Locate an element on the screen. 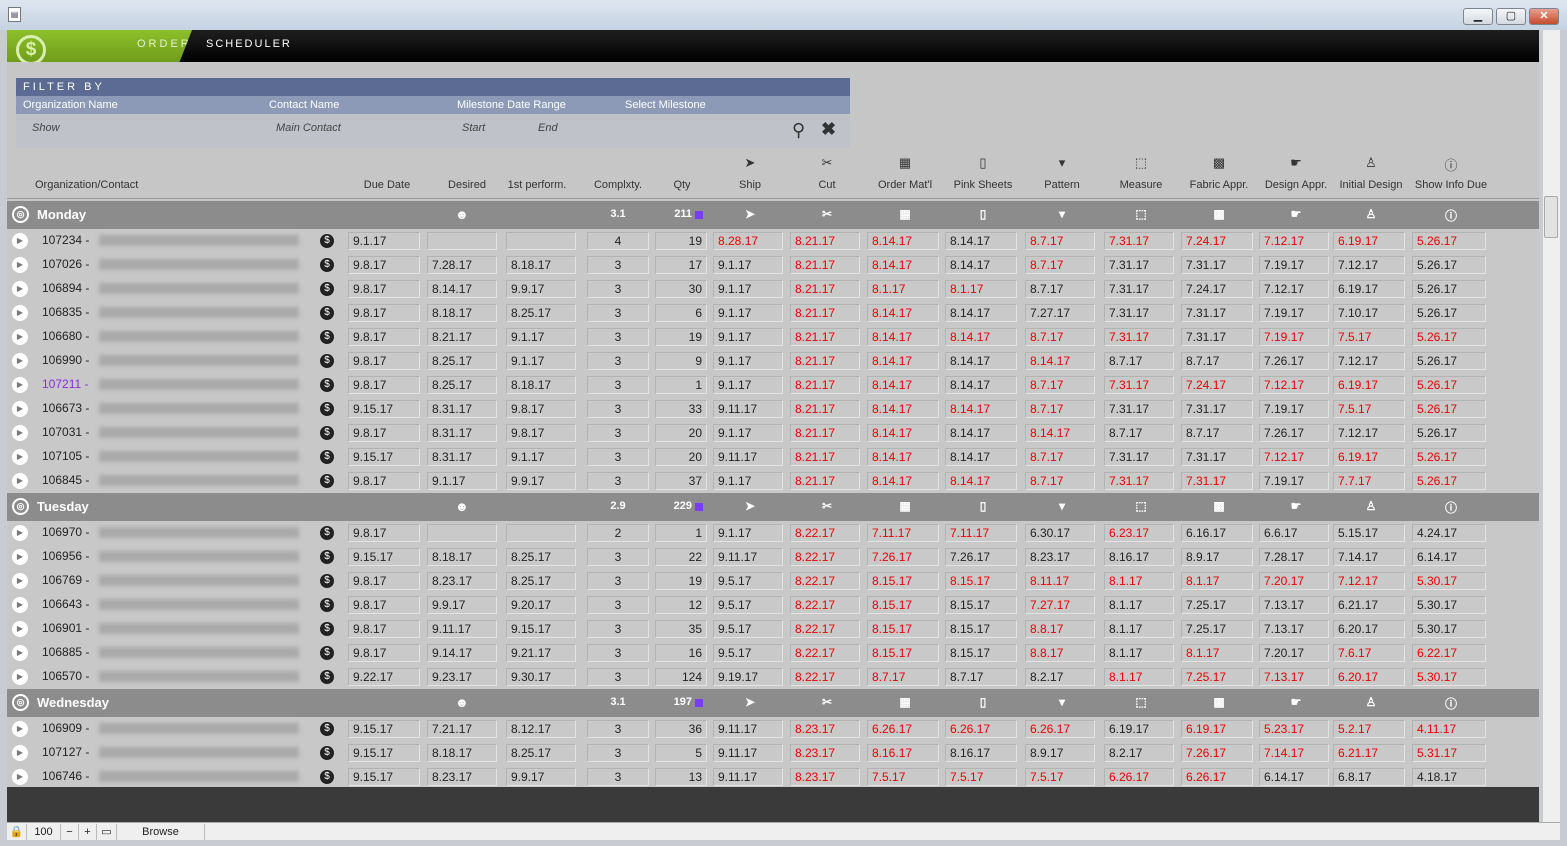 The width and height of the screenshot is (1567, 846). order-id: 106956 - is located at coordinates (65, 556).